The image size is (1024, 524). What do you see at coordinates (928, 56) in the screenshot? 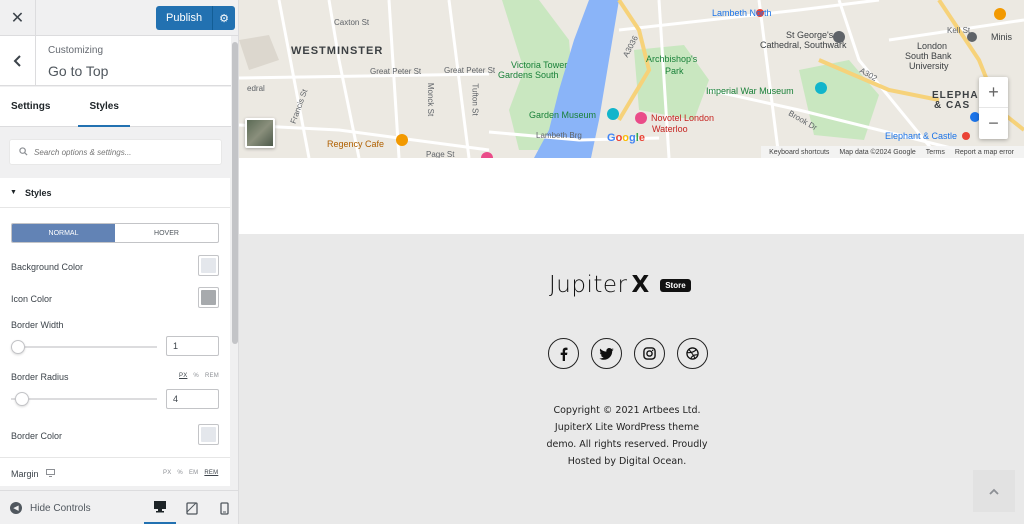
I see `map-label: South Bank` at bounding box center [928, 56].